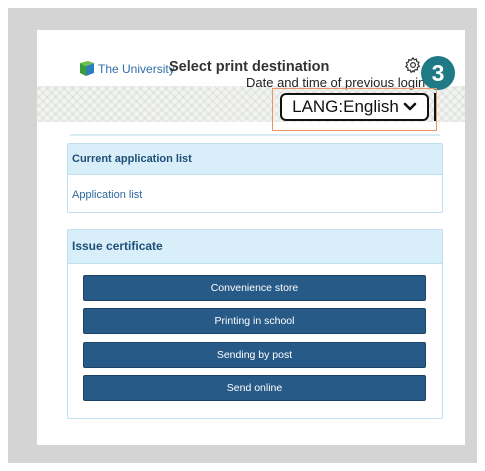 This screenshot has height=471, width=485. I want to click on application-list-link: Application list, so click(107, 195).